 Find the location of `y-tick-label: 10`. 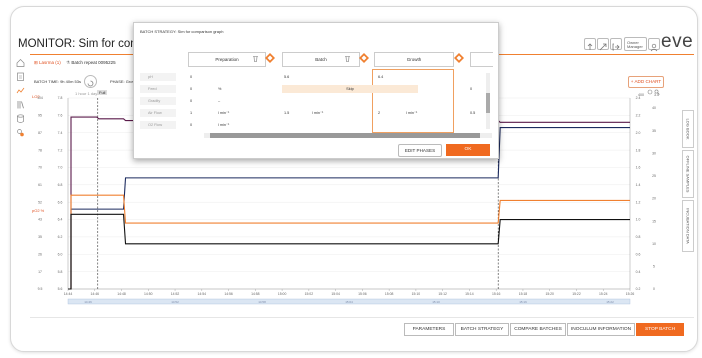

y-tick-label: 10 is located at coordinates (654, 244).